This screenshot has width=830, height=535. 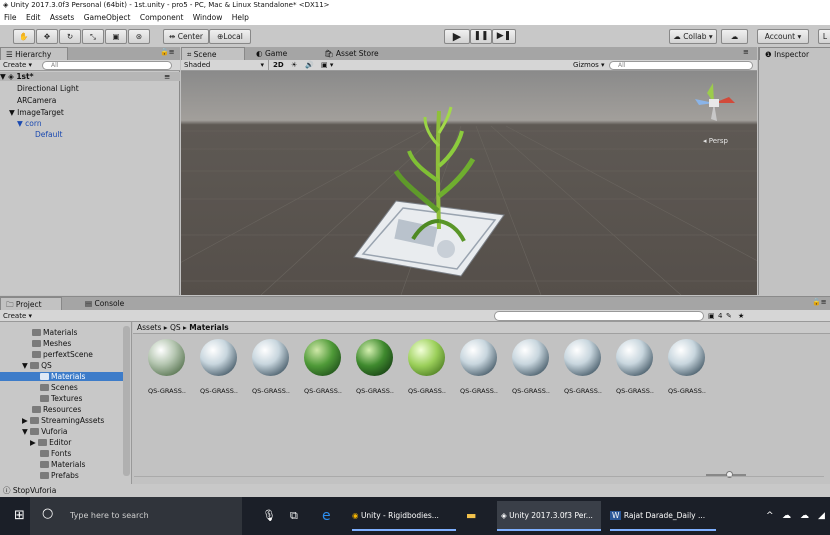 What do you see at coordinates (714, 103) in the screenshot?
I see `orientation-gizmo-icon` at bounding box center [714, 103].